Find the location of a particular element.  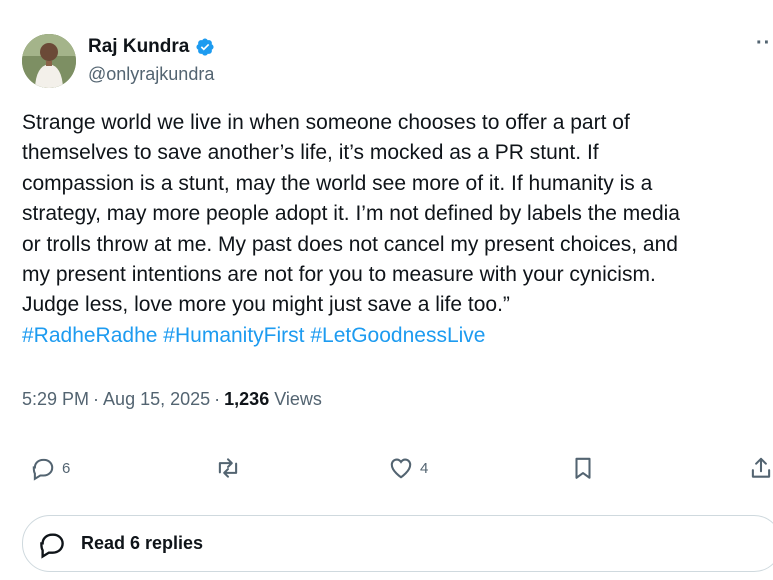

read-replies-button: Read 6 replies is located at coordinates (397, 543).